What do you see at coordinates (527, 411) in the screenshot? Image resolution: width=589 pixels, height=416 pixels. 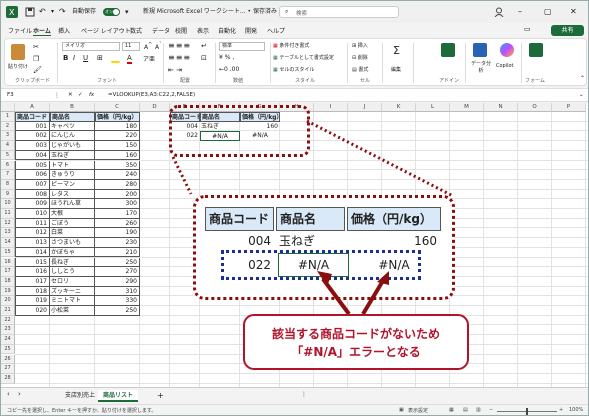 I see `zoom-slider-thumb` at bounding box center [527, 411].